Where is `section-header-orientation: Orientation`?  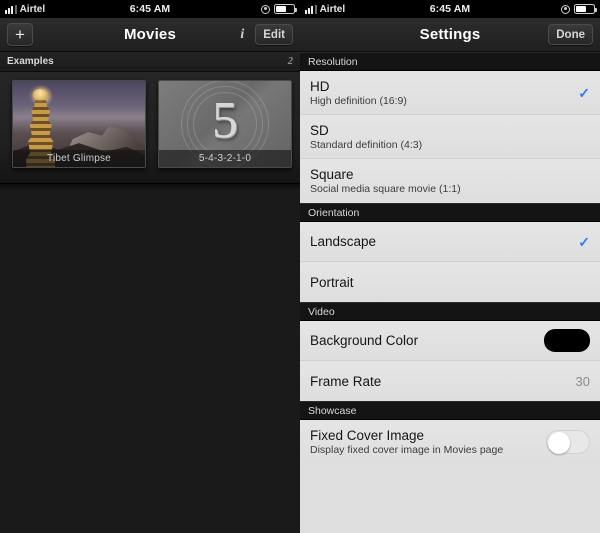 section-header-orientation: Orientation is located at coordinates (450, 212).